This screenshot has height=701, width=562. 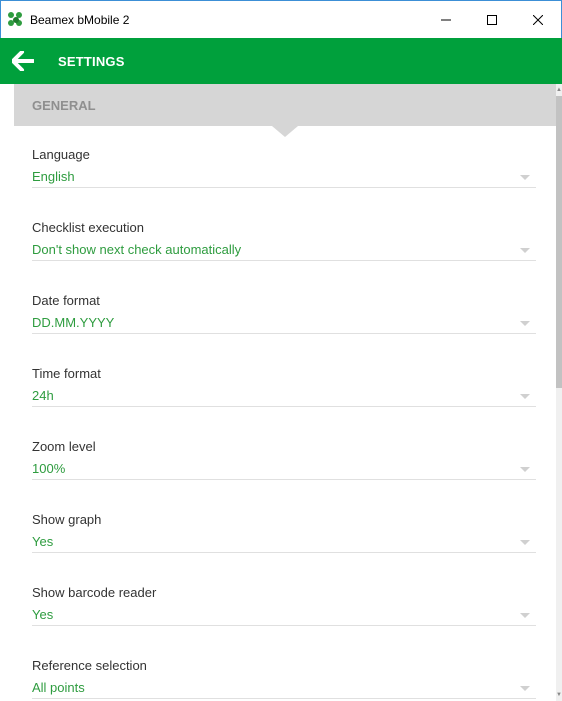 What do you see at coordinates (94, 592) in the screenshot?
I see `setting-label: Show barcode reader` at bounding box center [94, 592].